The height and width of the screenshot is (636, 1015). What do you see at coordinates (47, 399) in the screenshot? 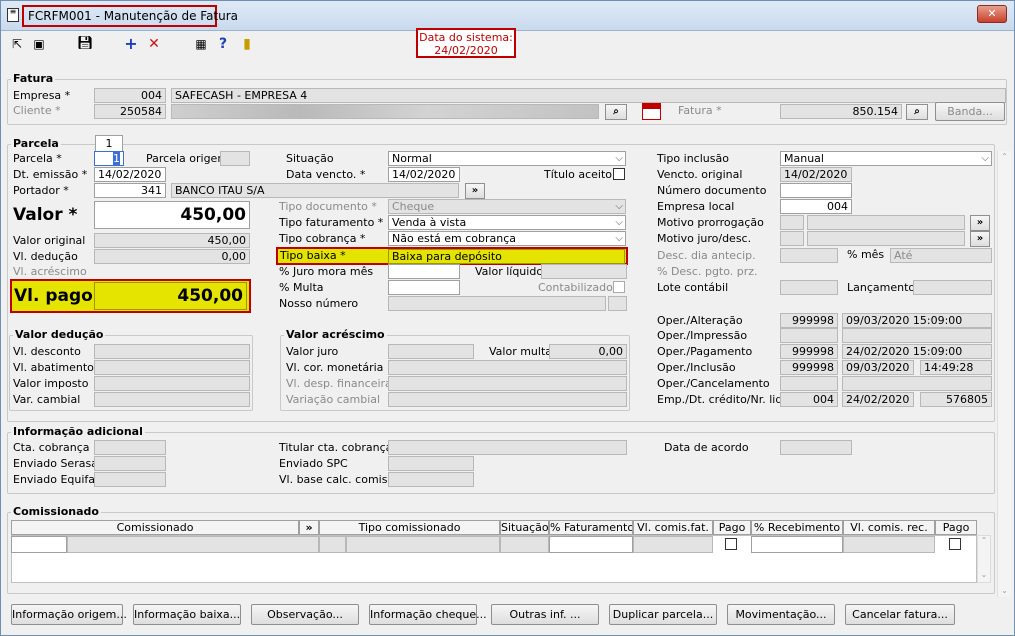
I see `var-cambial-label: Var. cambial` at bounding box center [47, 399].